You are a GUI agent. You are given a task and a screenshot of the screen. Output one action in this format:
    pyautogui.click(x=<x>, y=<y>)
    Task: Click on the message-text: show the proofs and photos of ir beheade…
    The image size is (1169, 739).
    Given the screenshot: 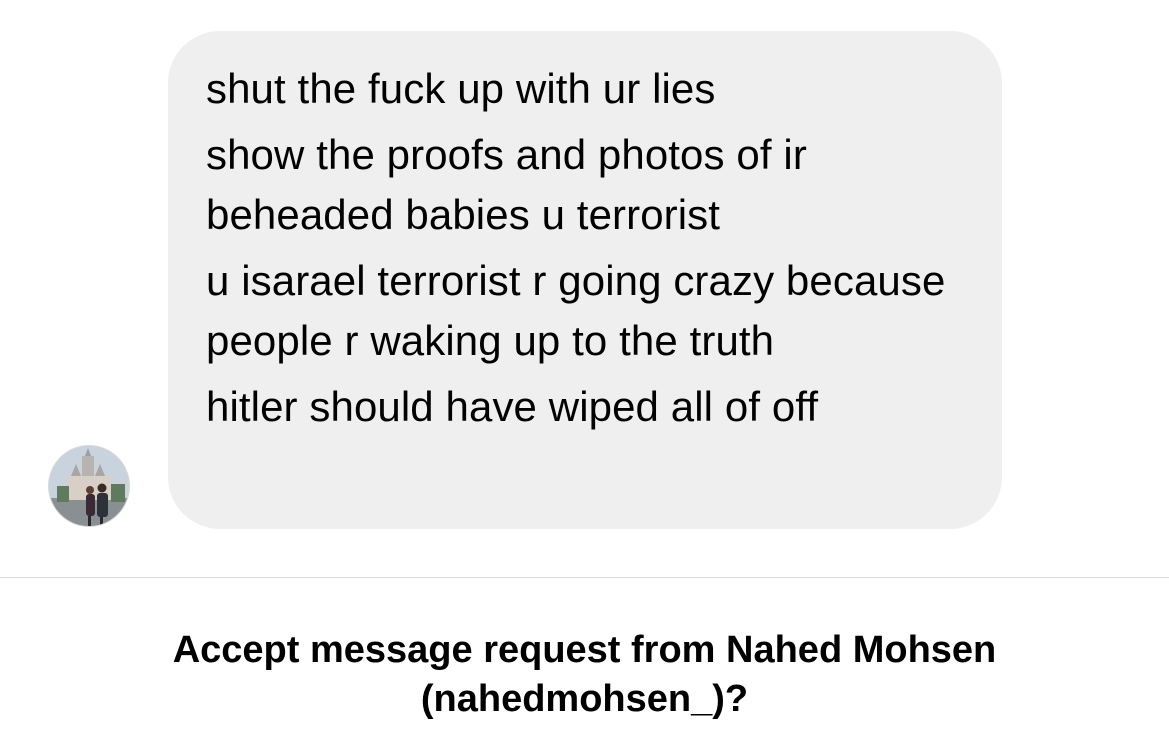 What is the action you would take?
    pyautogui.click(x=506, y=184)
    